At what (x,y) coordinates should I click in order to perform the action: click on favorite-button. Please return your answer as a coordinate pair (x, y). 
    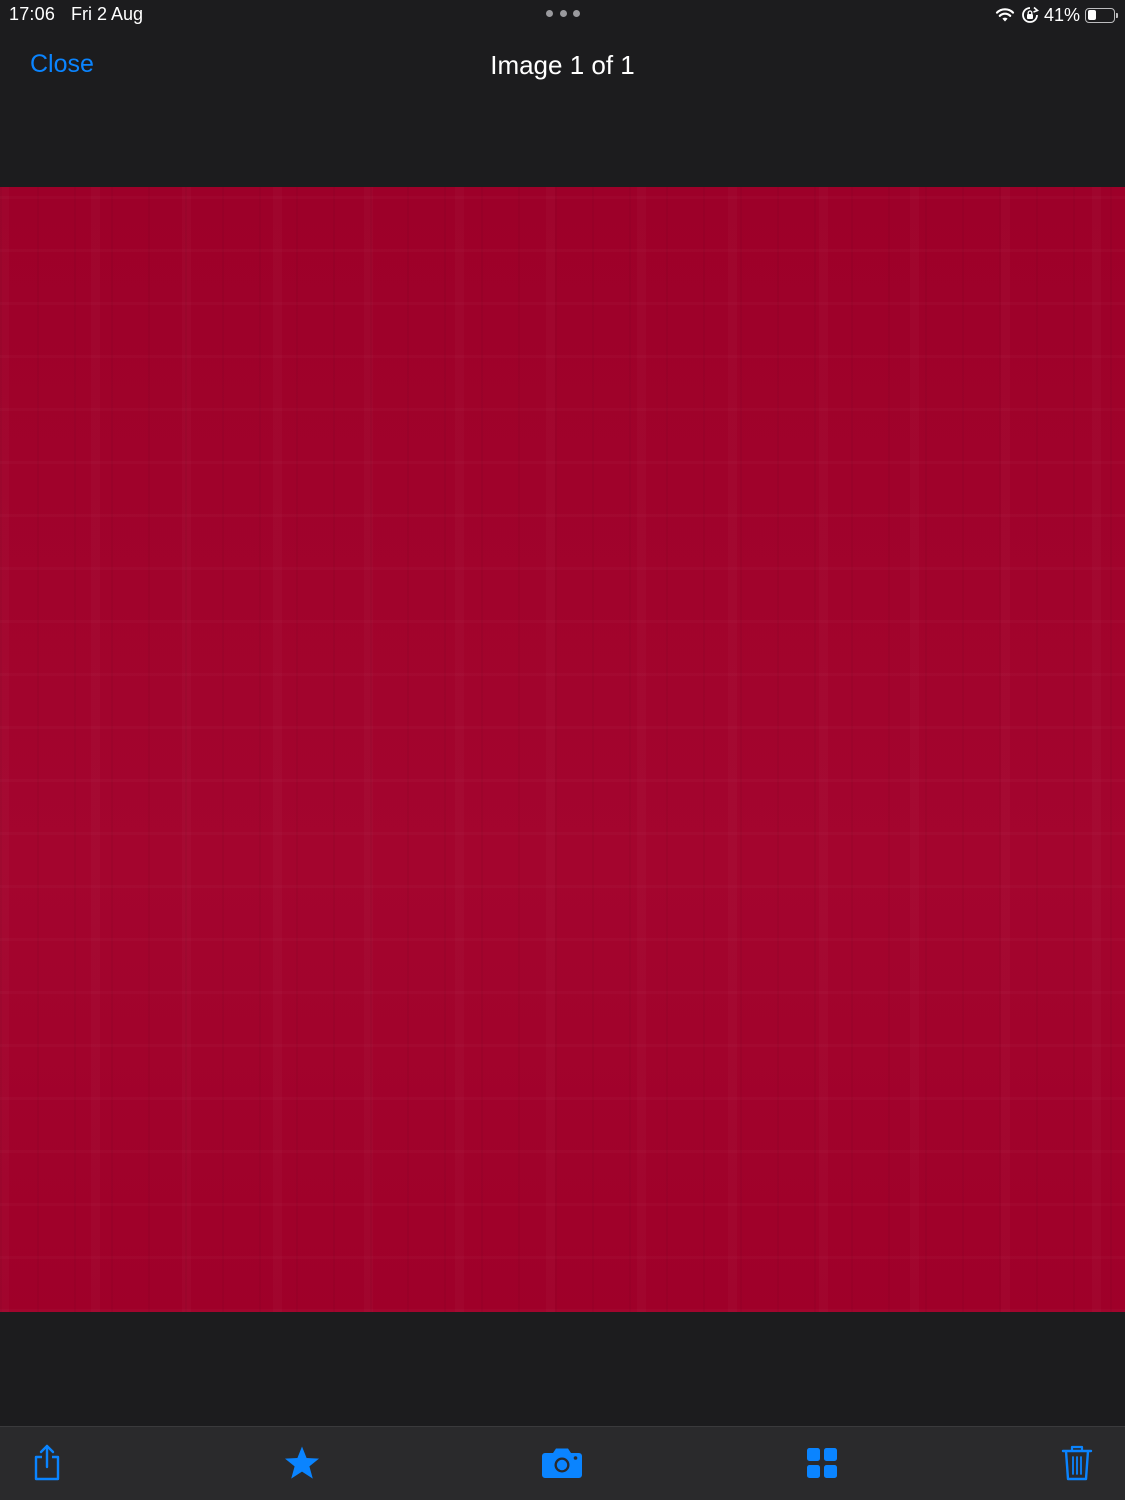
    Looking at the image, I should click on (302, 1463).